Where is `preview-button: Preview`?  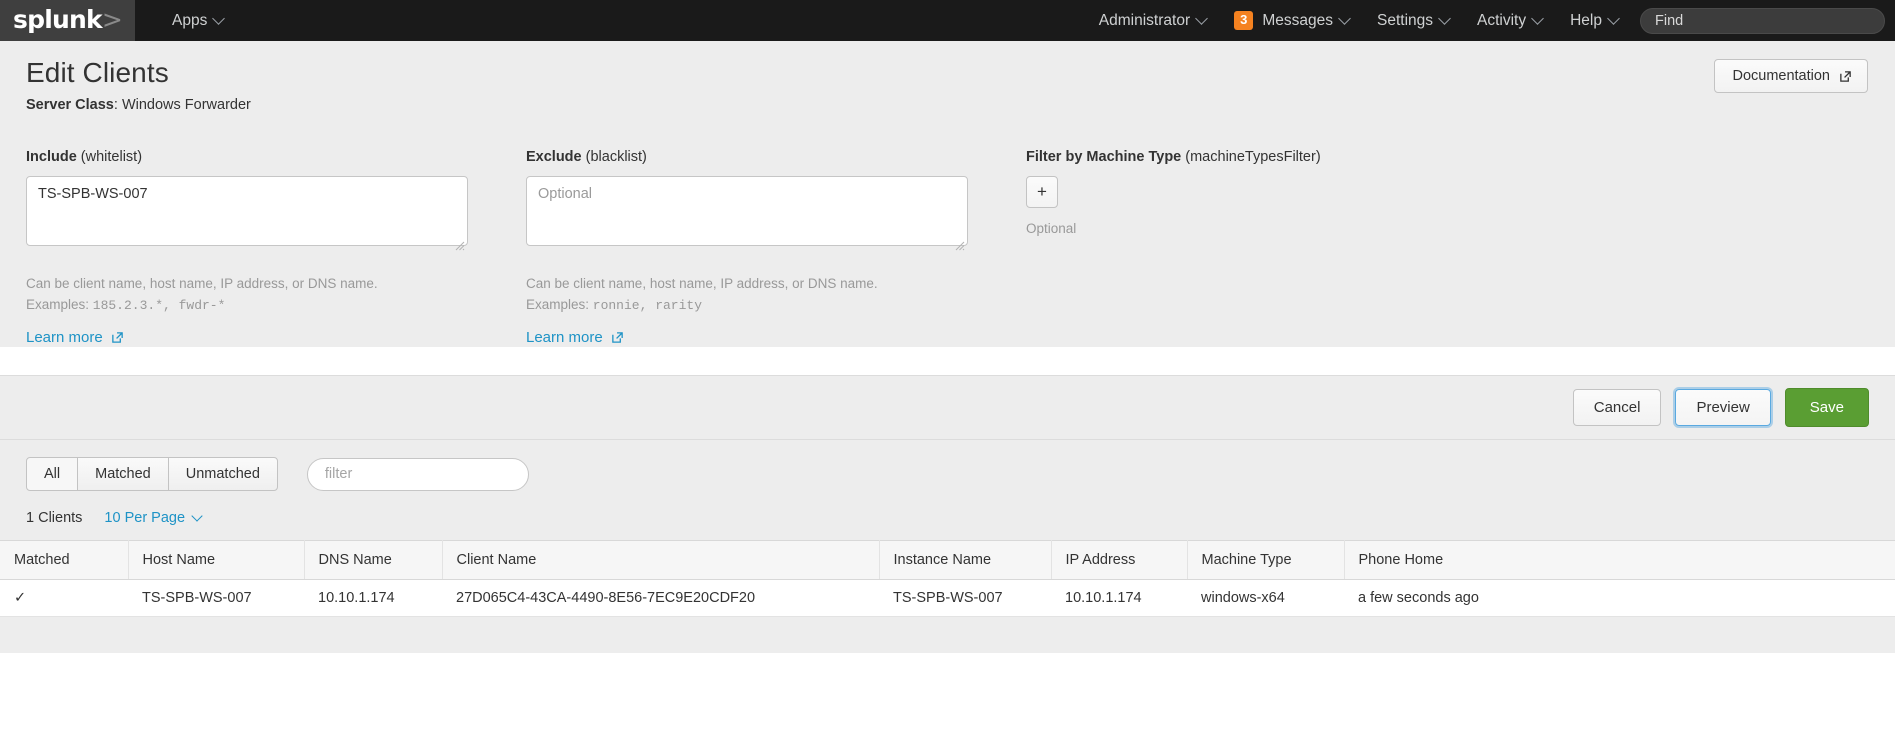 preview-button: Preview is located at coordinates (1723, 407).